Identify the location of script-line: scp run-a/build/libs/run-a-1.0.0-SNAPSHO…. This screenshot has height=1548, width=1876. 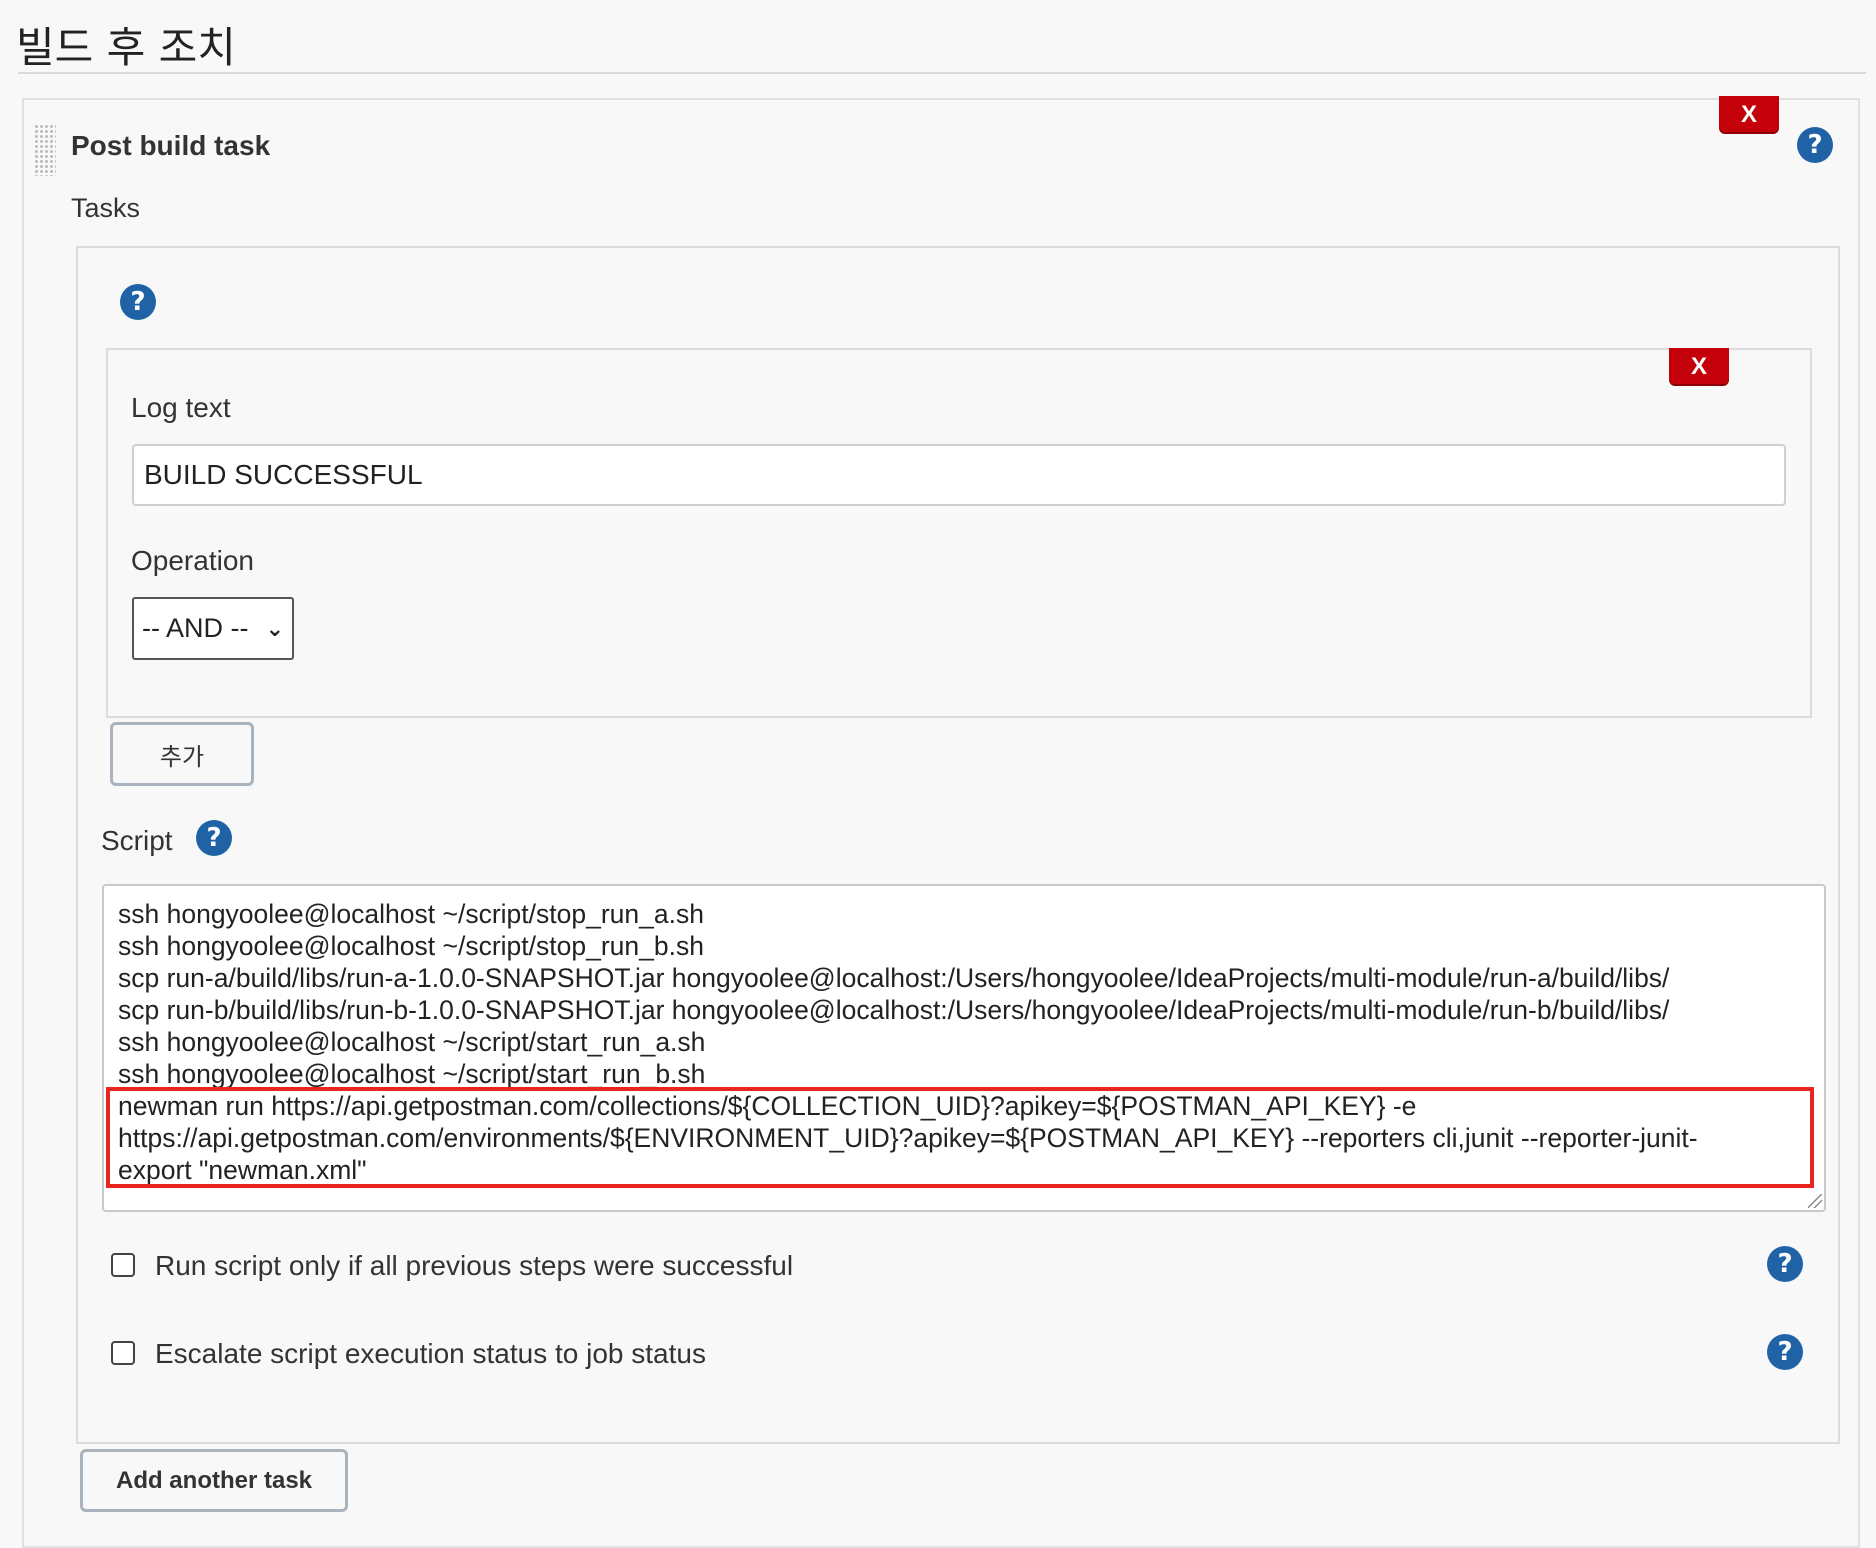
(894, 978).